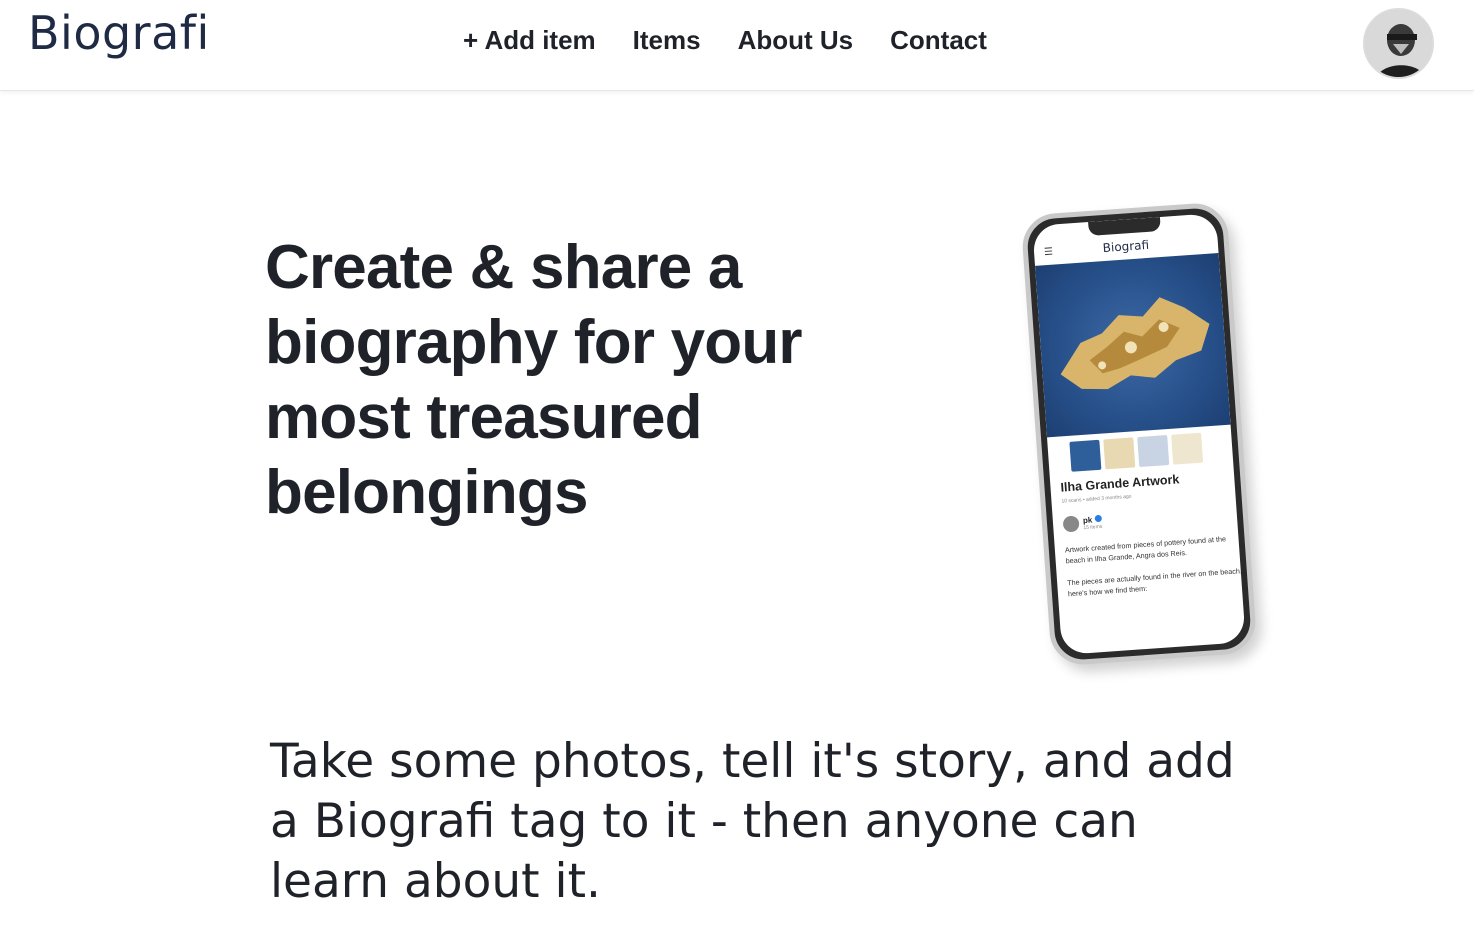 This screenshot has height=952, width=1474. What do you see at coordinates (796, 40) in the screenshot?
I see `nav-about-us: About Us` at bounding box center [796, 40].